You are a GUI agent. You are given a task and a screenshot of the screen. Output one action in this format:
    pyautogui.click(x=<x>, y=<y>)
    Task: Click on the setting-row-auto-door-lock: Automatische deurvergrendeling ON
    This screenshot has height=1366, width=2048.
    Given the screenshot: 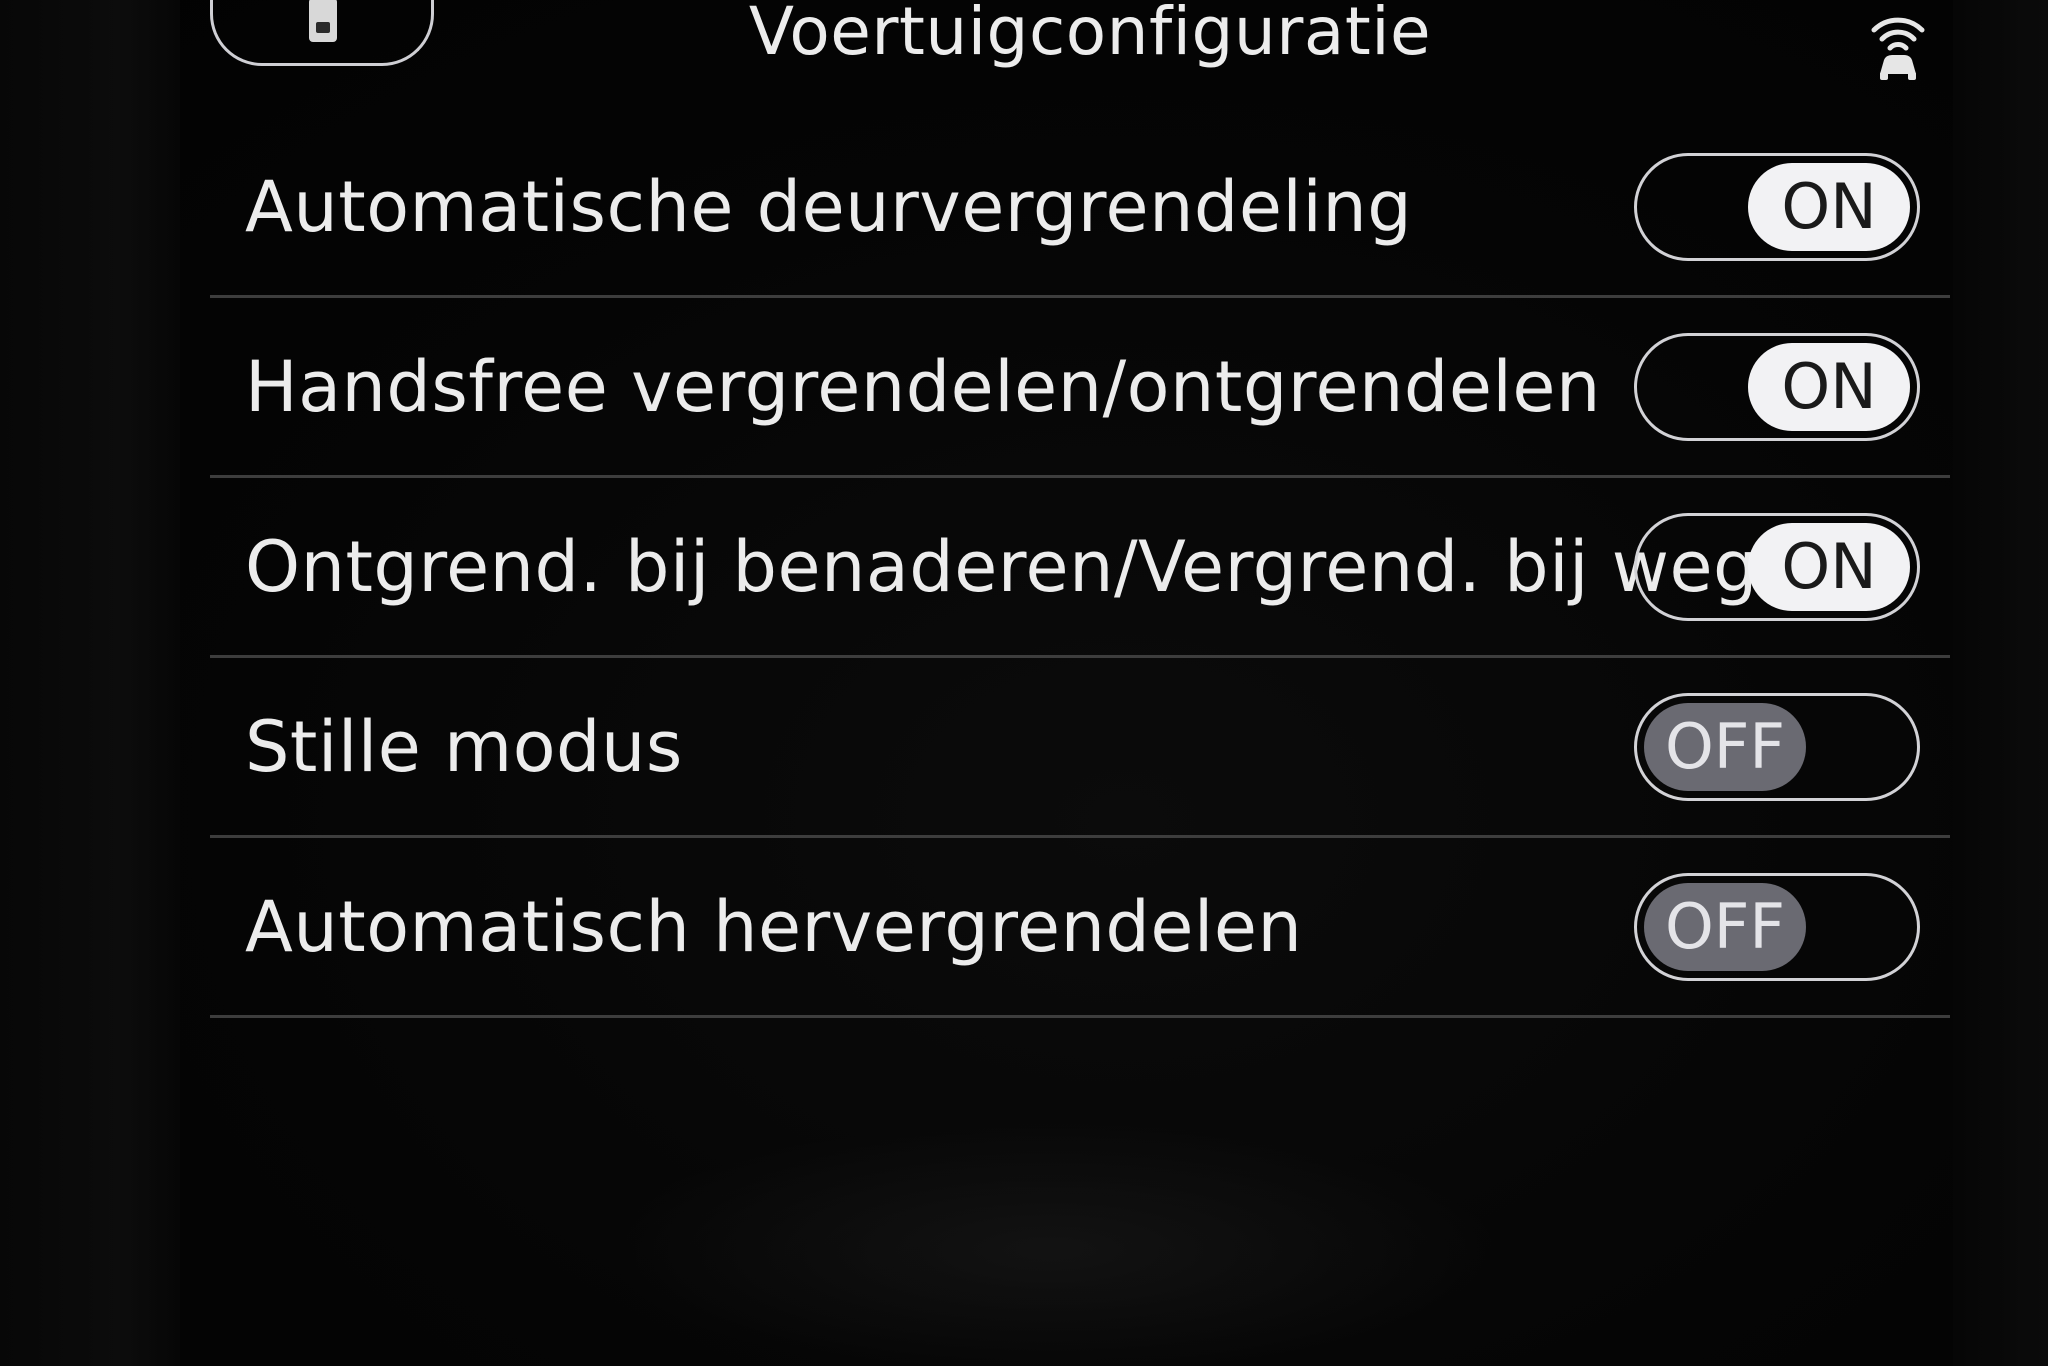 What is the action you would take?
    pyautogui.click(x=1080, y=208)
    